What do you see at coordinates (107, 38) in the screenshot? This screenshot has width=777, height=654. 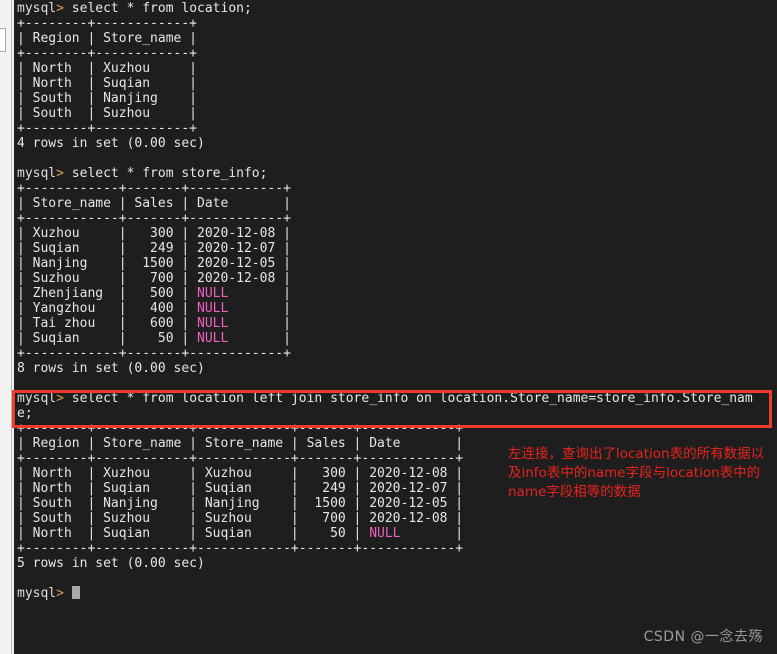 I see `terminal-line: | Region | Store_name |` at bounding box center [107, 38].